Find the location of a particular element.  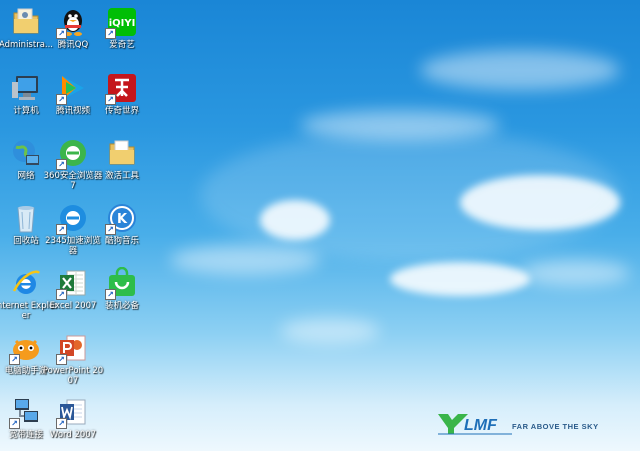

kugou-music-icon: K ↗ is located at coordinates (121, 218).